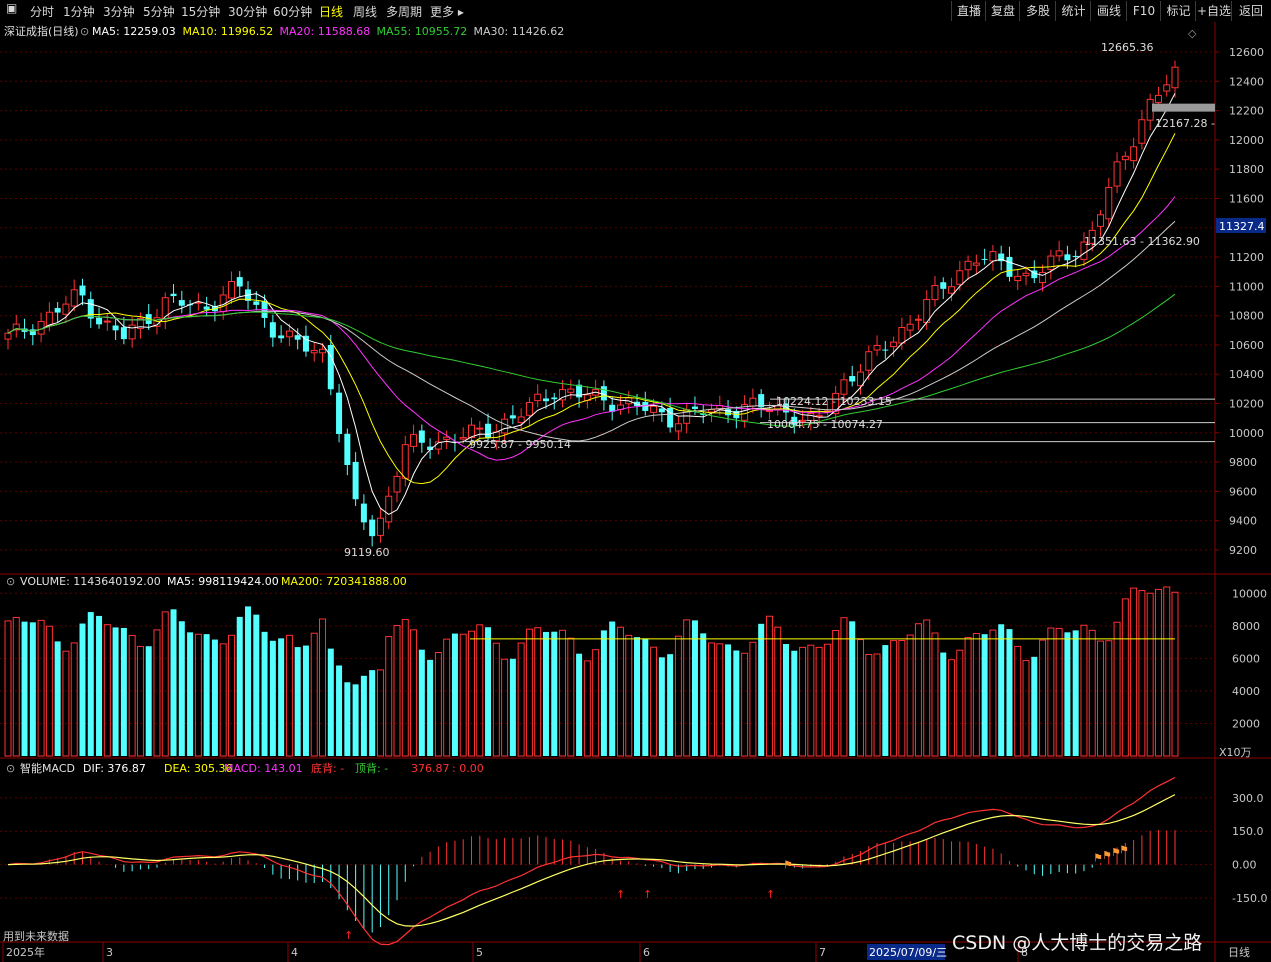  What do you see at coordinates (1246, 286) in the screenshot?
I see `price-tick: 11000` at bounding box center [1246, 286].